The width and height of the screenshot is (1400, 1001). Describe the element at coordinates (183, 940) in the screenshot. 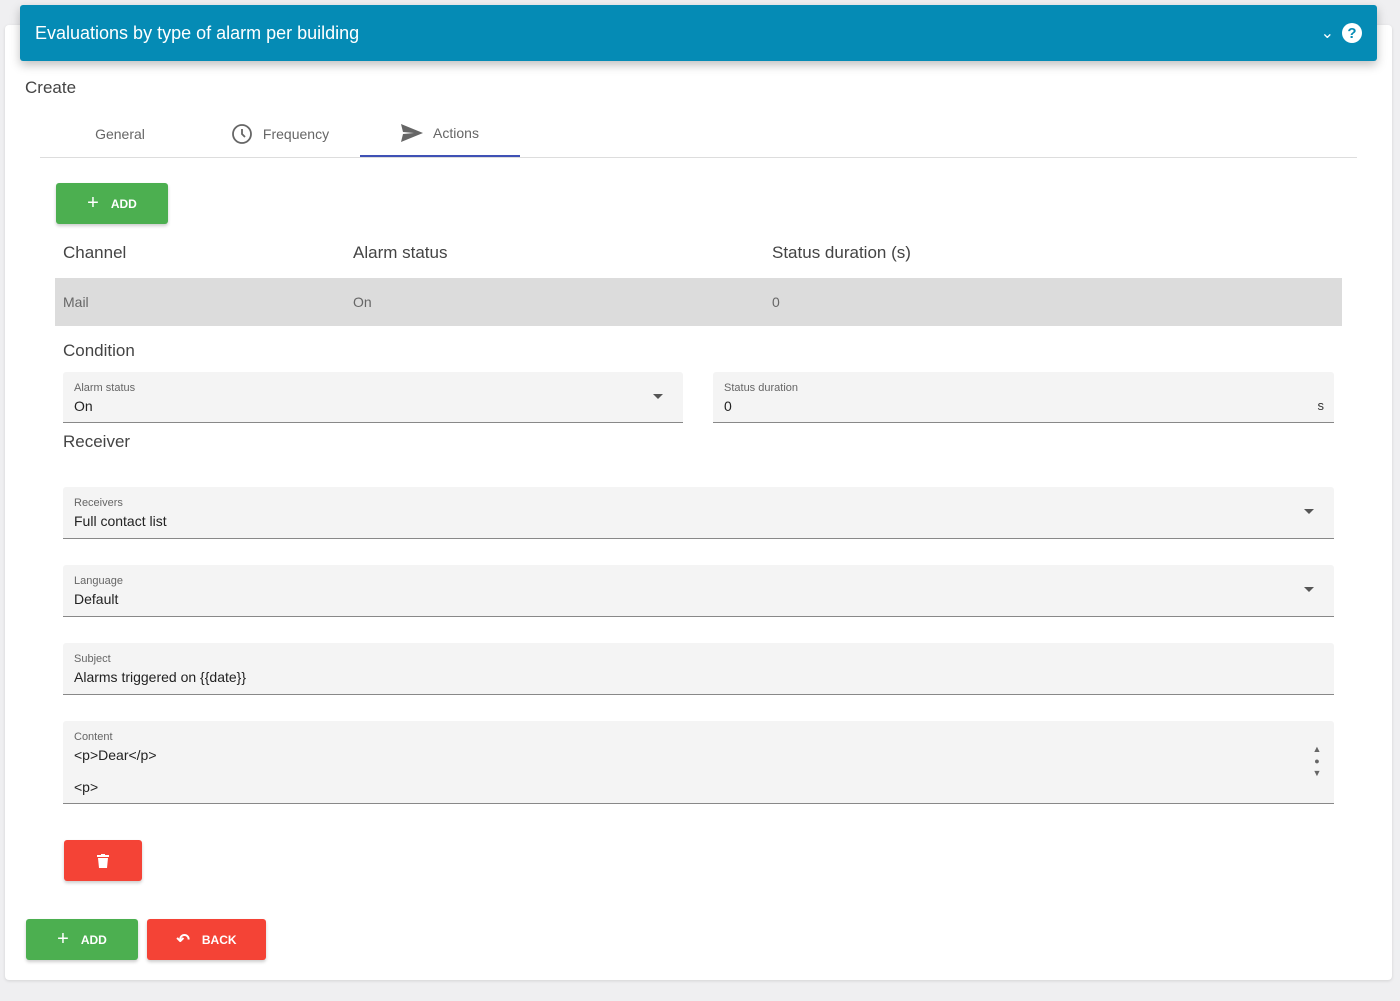

I see `undo-icon: ↶` at that location.